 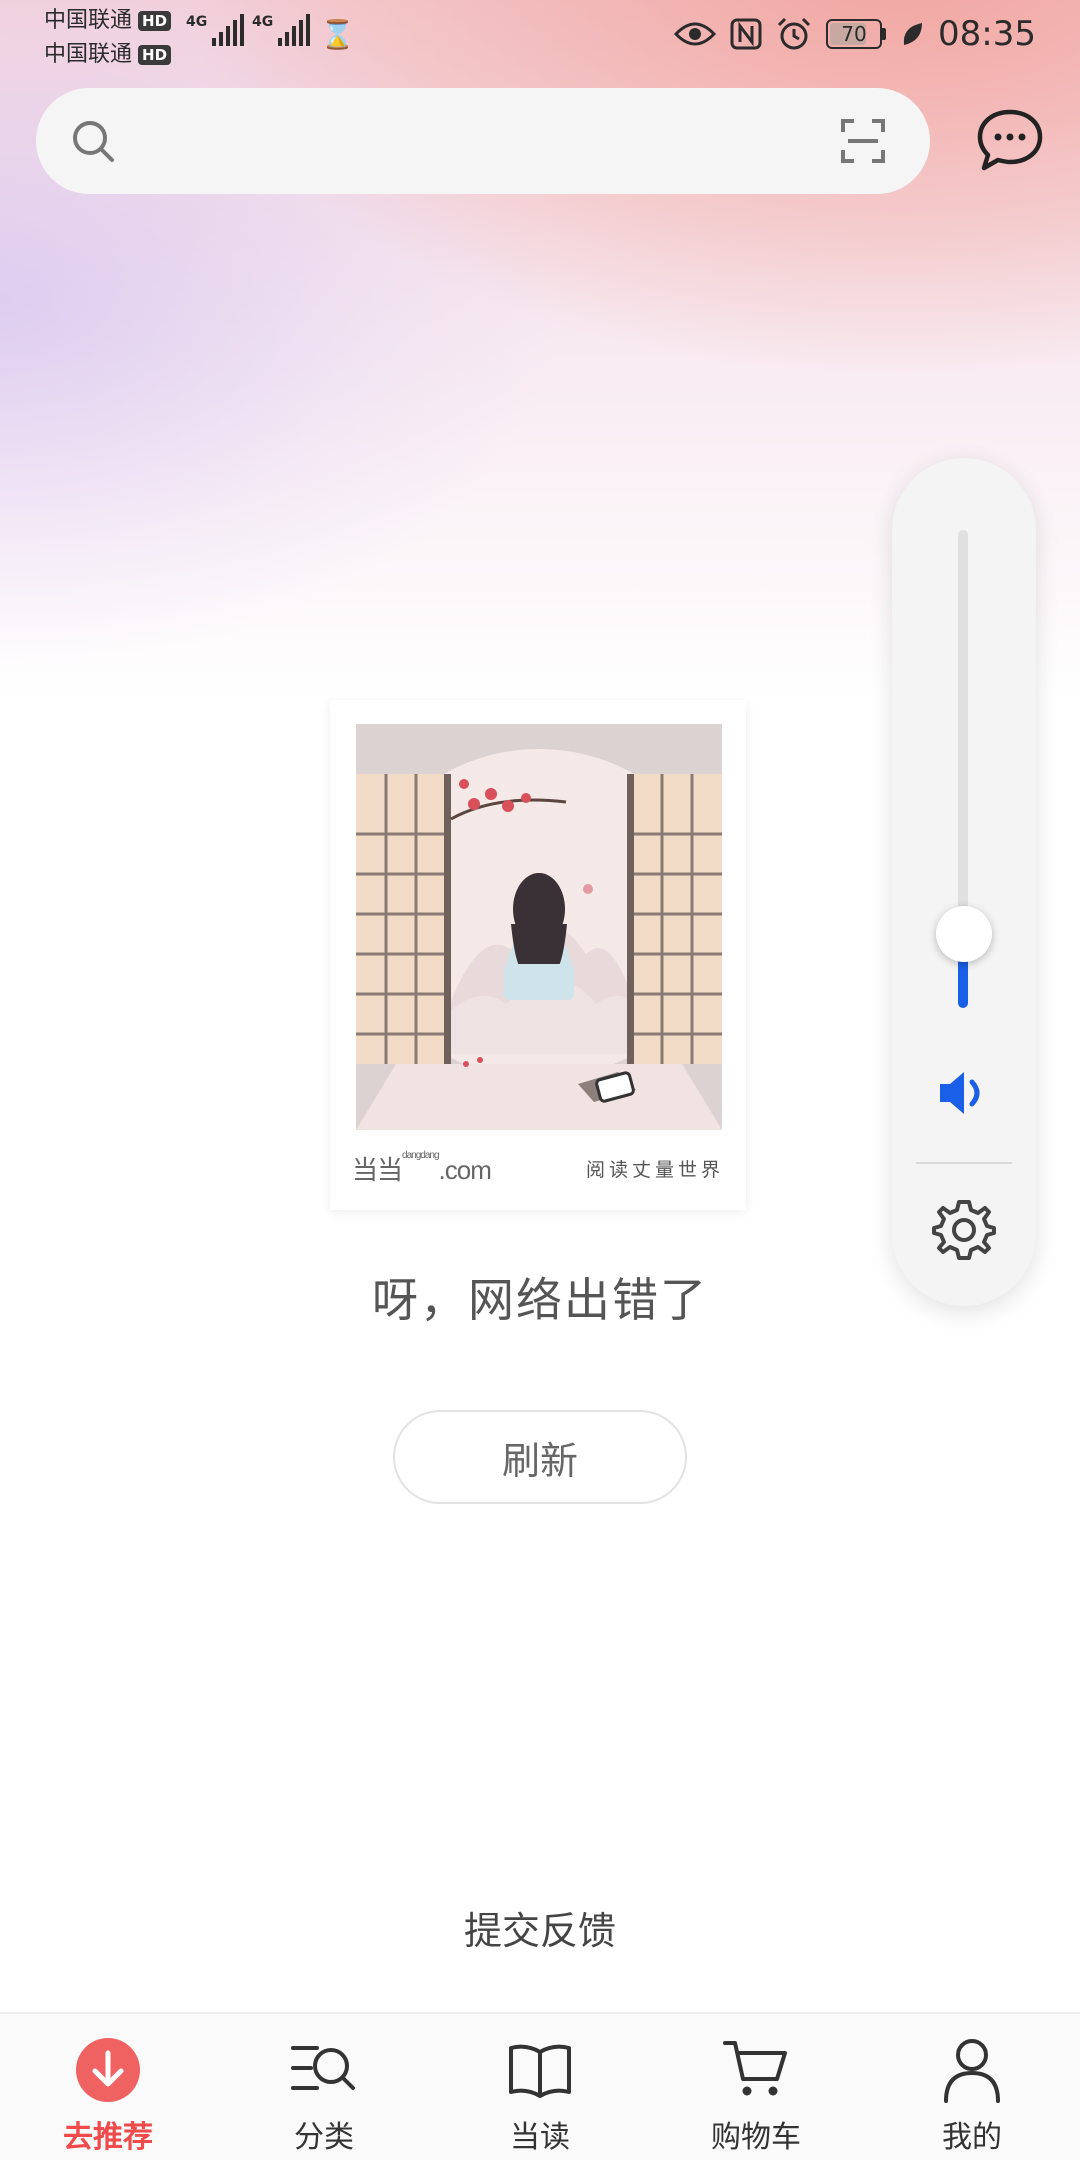 I want to click on logo-small: dangdang, so click(x=420, y=1155).